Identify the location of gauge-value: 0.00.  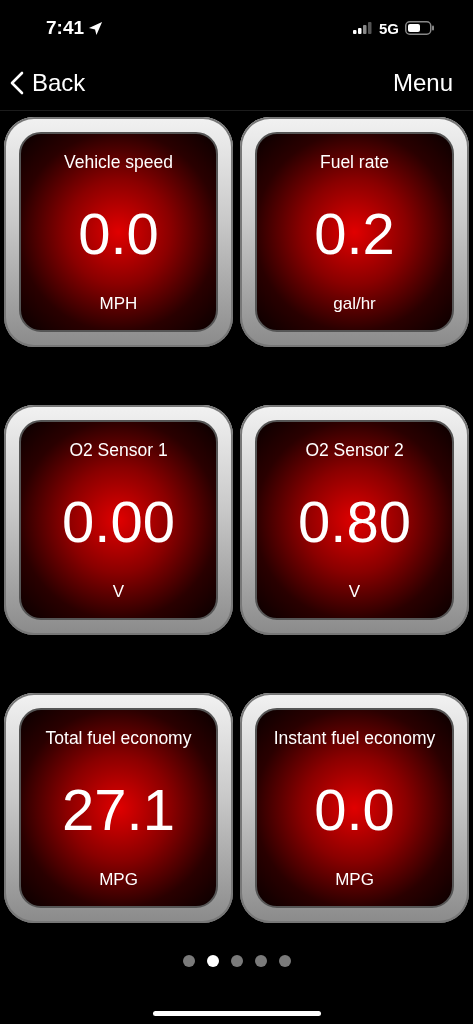
(118, 521).